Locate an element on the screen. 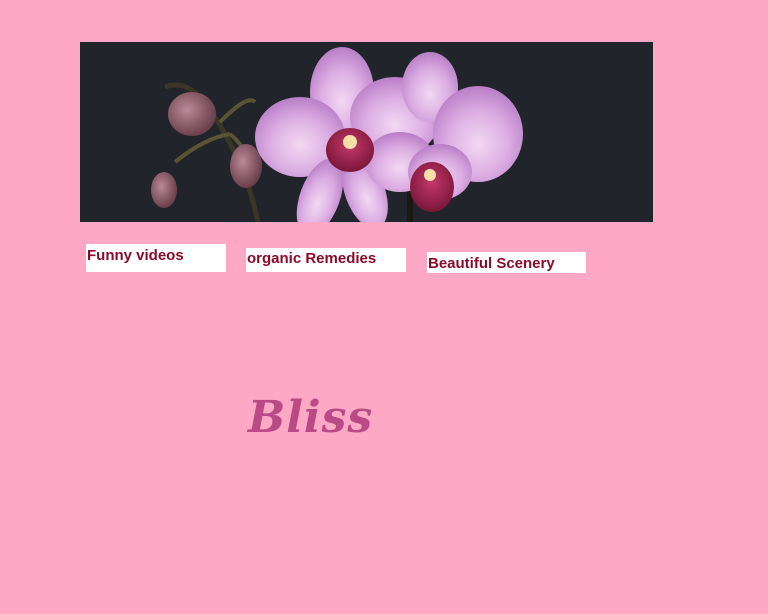 This screenshot has height=614, width=768. nav-link-funny-videos: Funny videos is located at coordinates (156, 258).